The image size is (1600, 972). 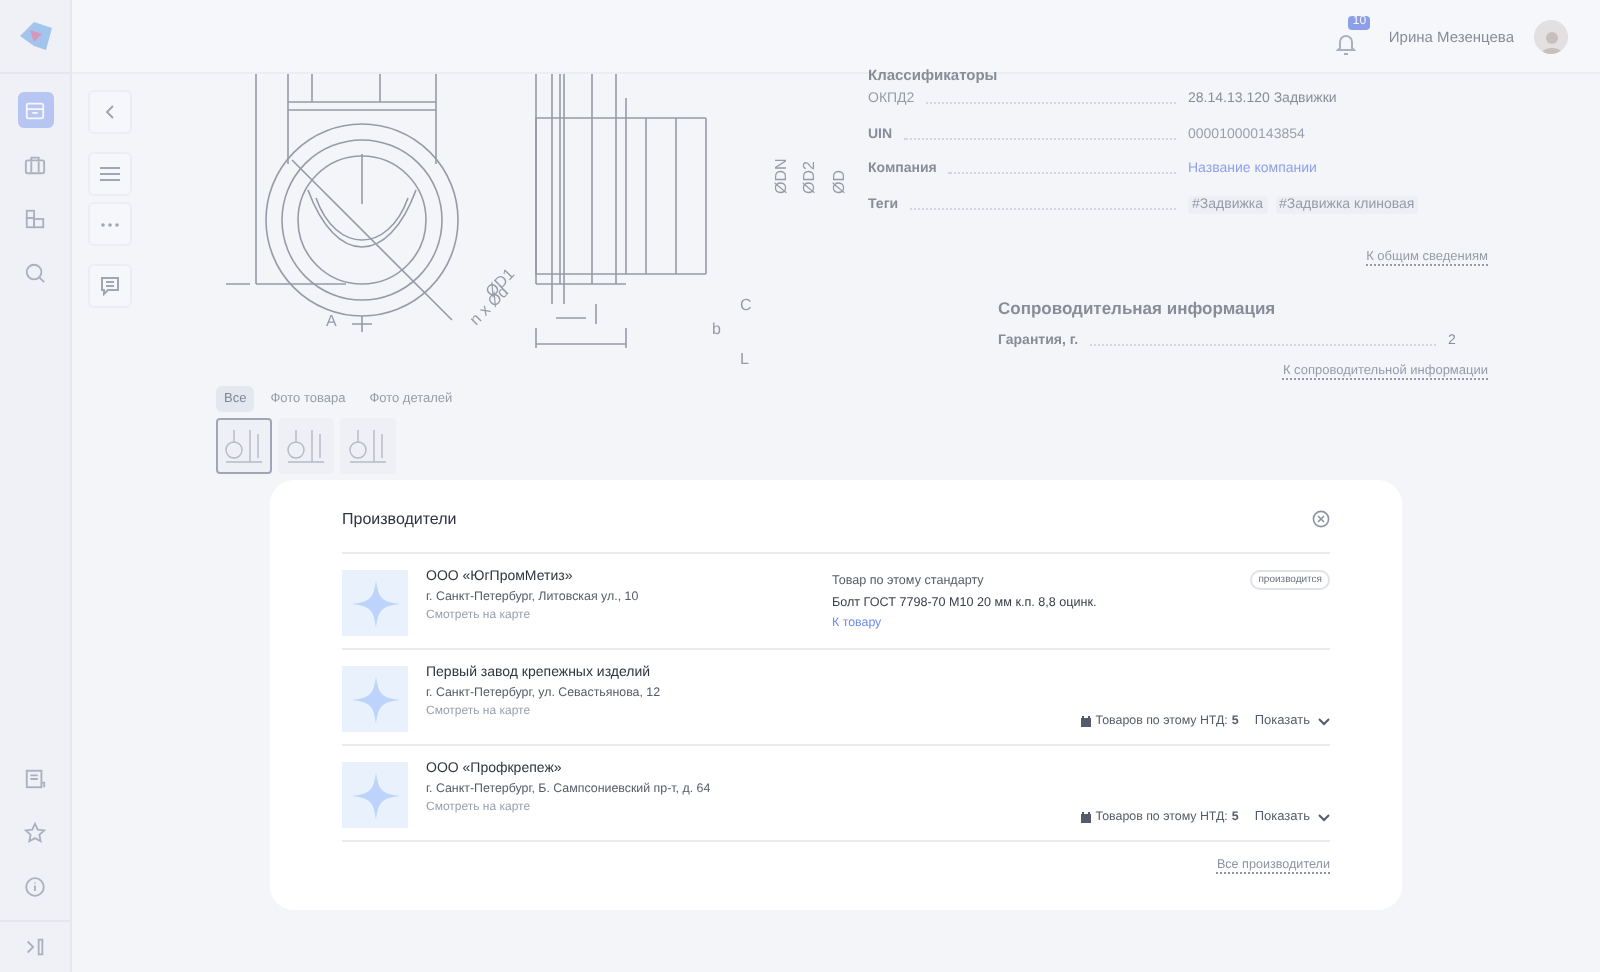 What do you see at coordinates (35, 832) in the screenshot?
I see `star-icon` at bounding box center [35, 832].